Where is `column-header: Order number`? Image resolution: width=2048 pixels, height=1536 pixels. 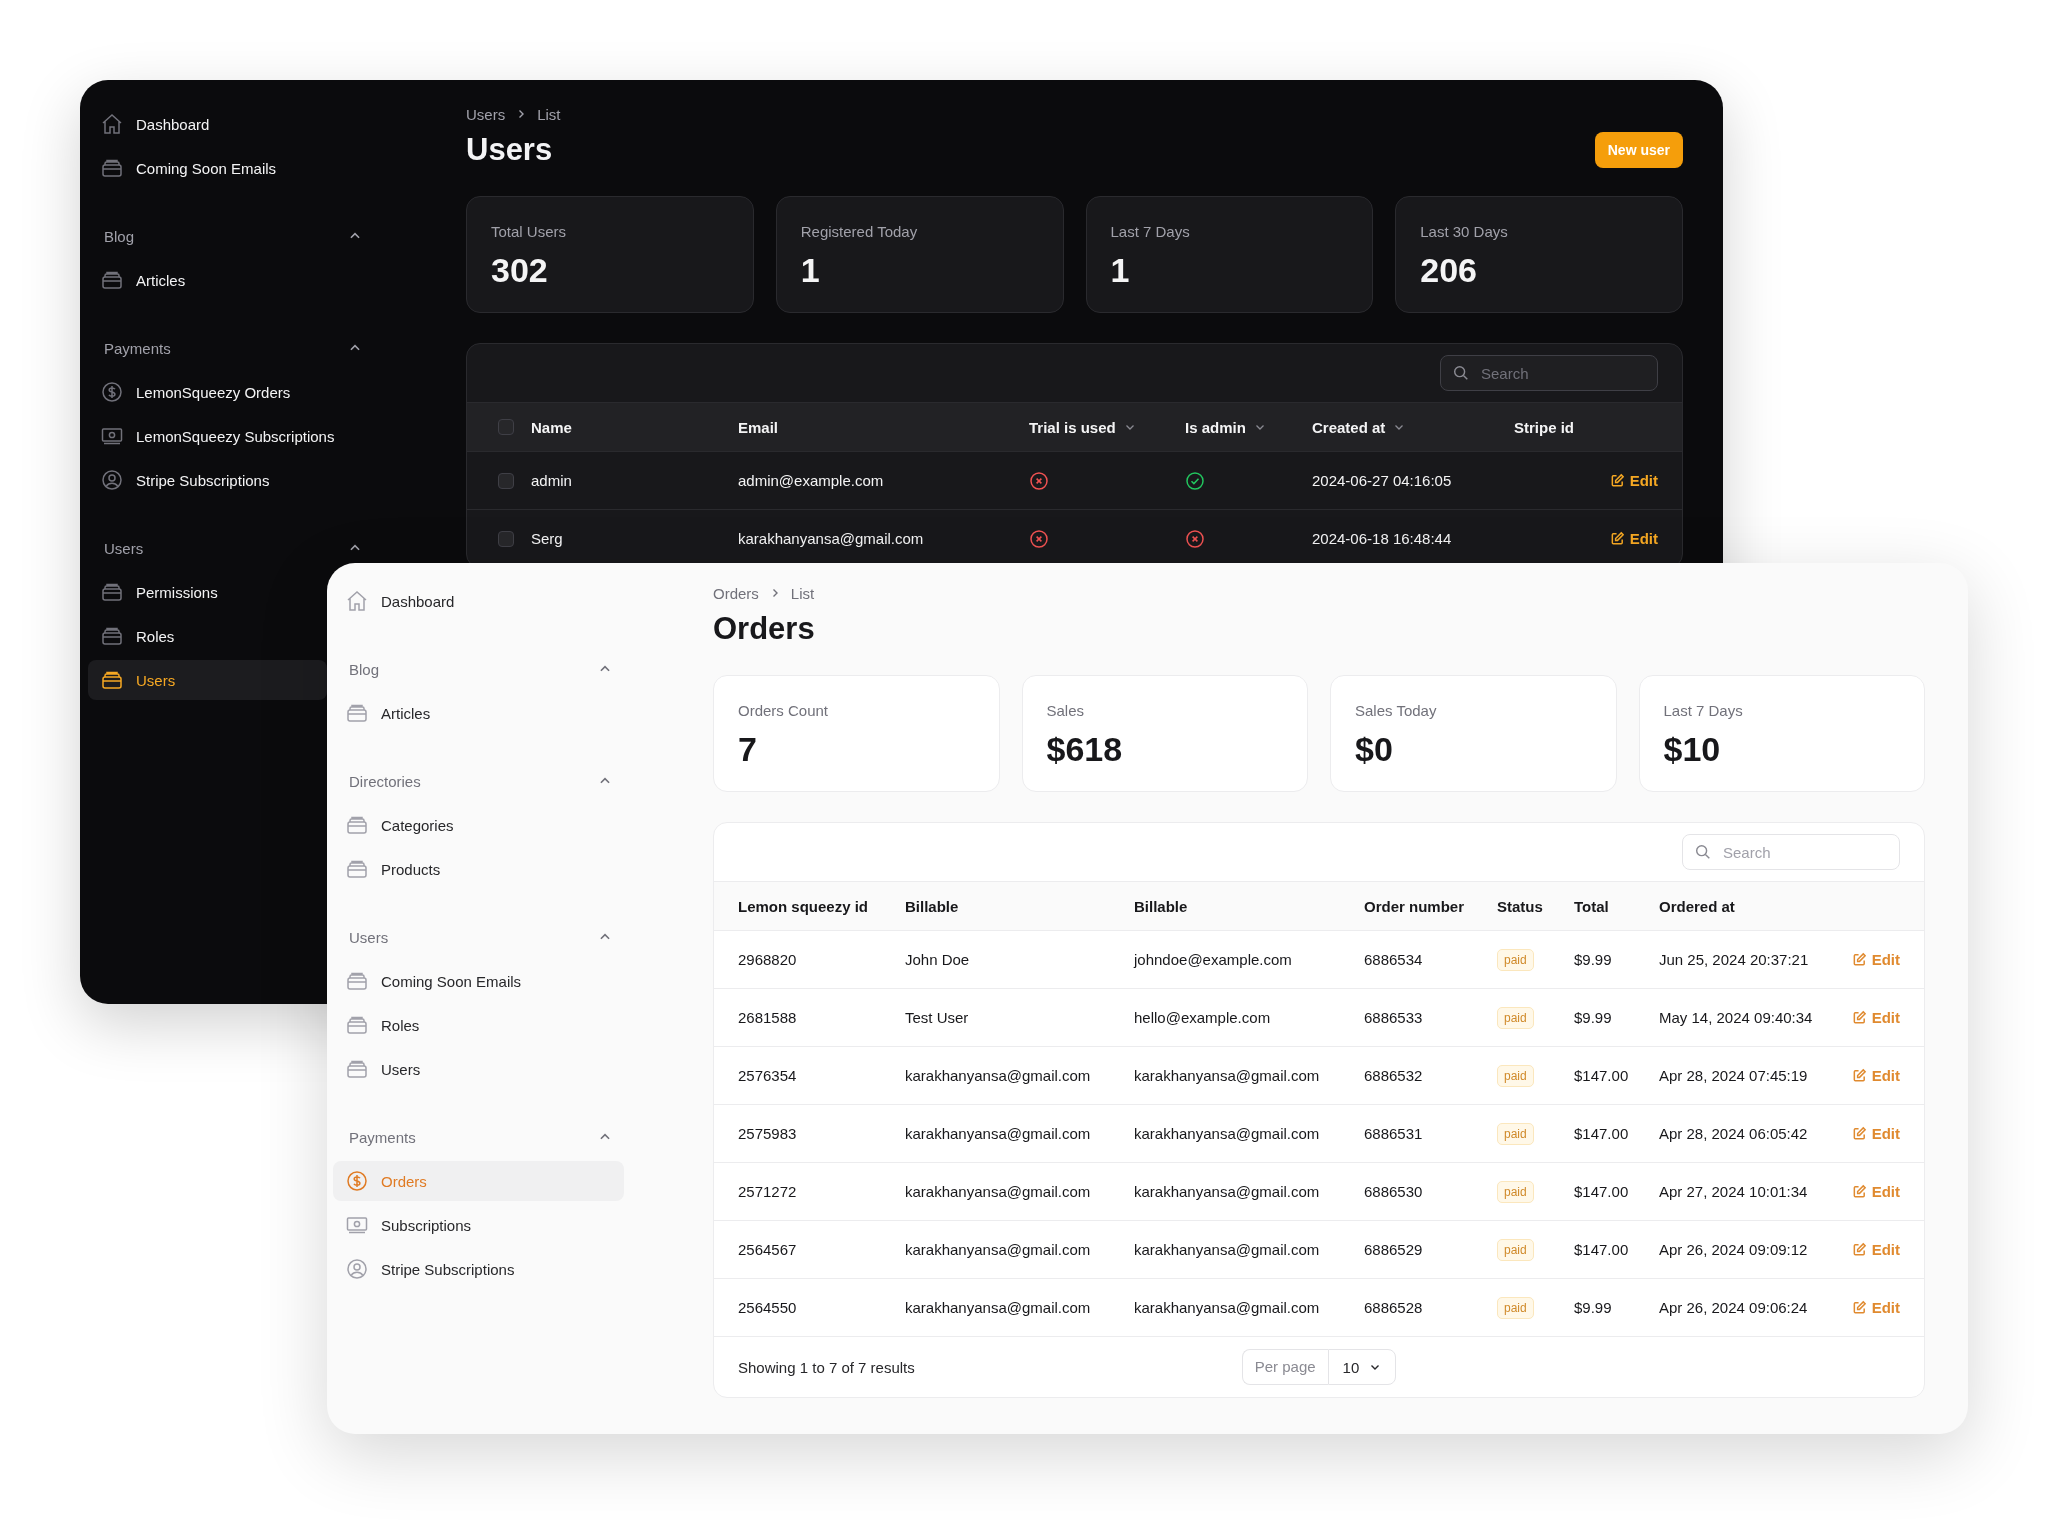
column-header: Order number is located at coordinates (1414, 906).